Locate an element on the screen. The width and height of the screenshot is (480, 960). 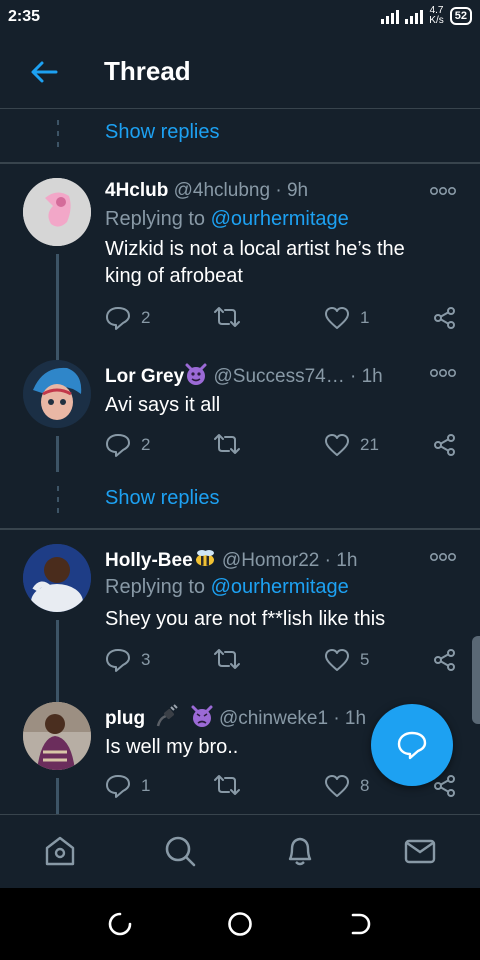
like-button: 5 is located at coordinates (346, 660).